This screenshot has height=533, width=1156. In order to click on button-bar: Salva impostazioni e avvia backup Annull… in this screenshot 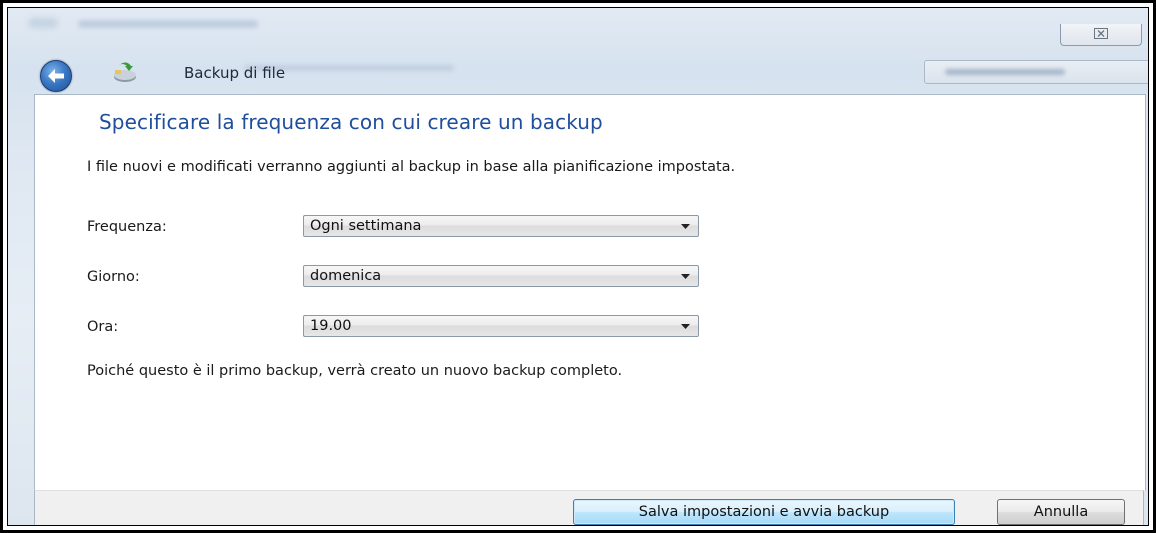, I will do `click(589, 507)`.